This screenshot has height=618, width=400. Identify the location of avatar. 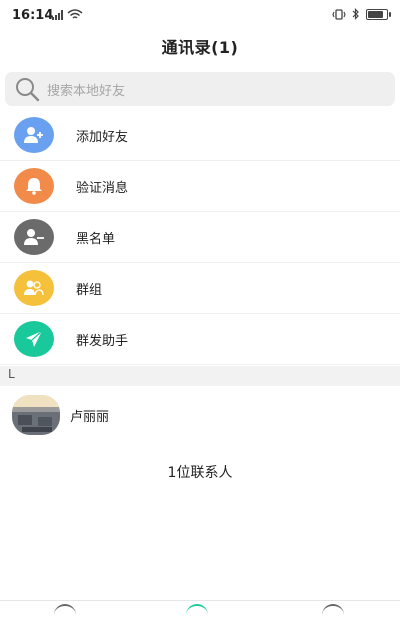
(36, 415).